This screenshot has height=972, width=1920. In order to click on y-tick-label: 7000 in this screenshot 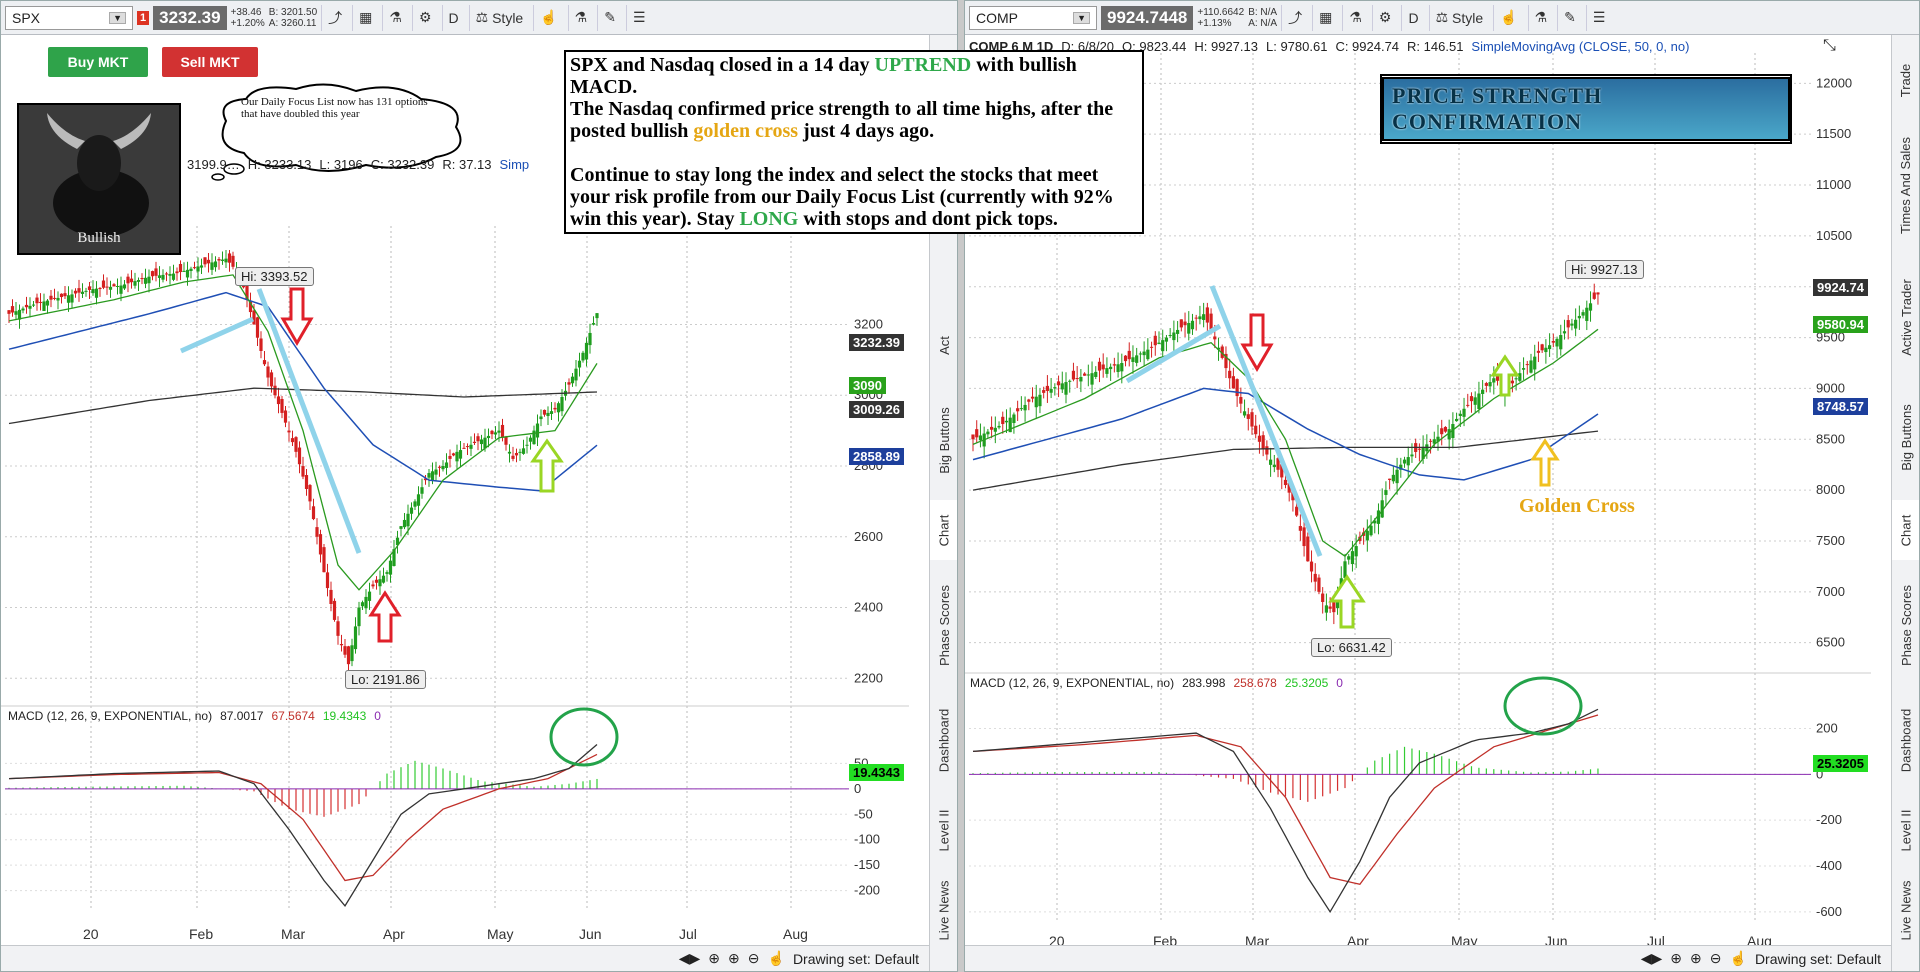, I will do `click(1830, 591)`.